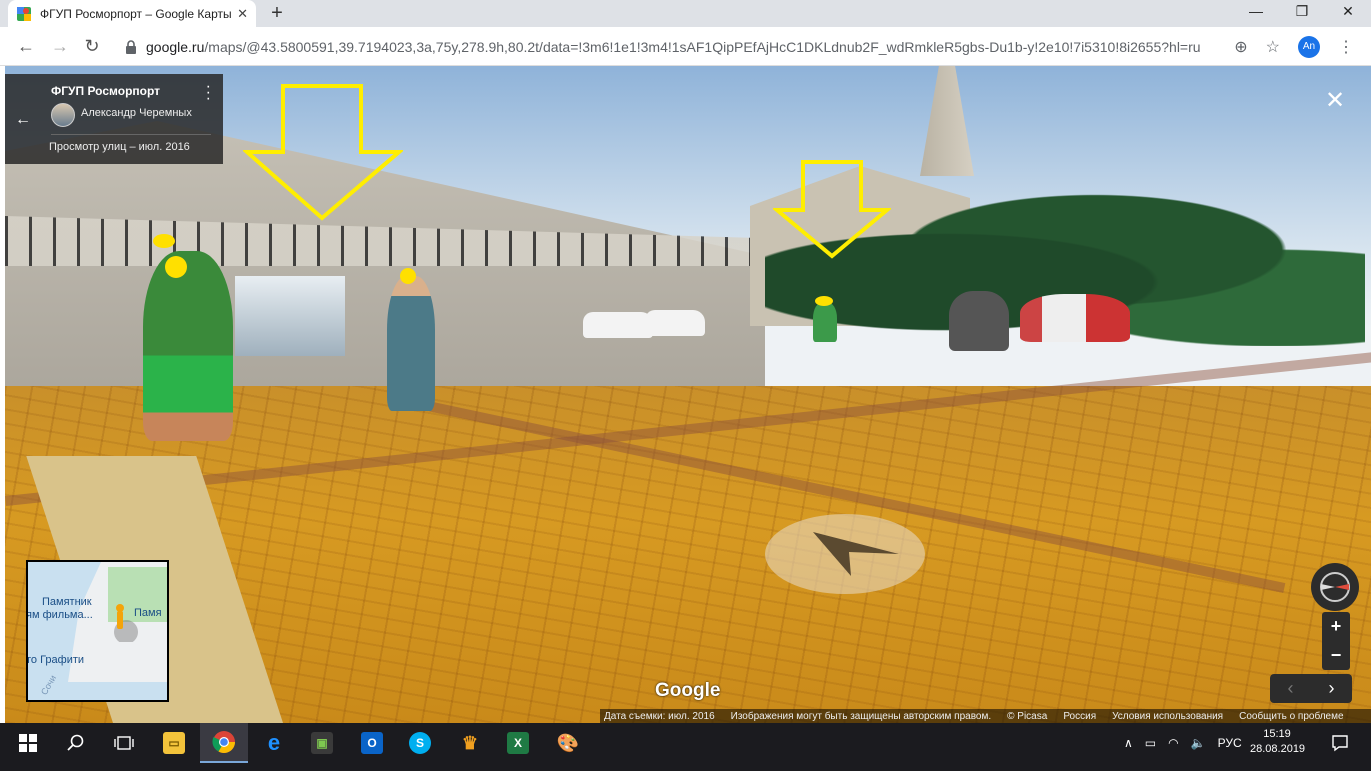 Image resolution: width=1371 pixels, height=771 pixels. I want to click on photo-pager: ‹ ›, so click(1311, 688).